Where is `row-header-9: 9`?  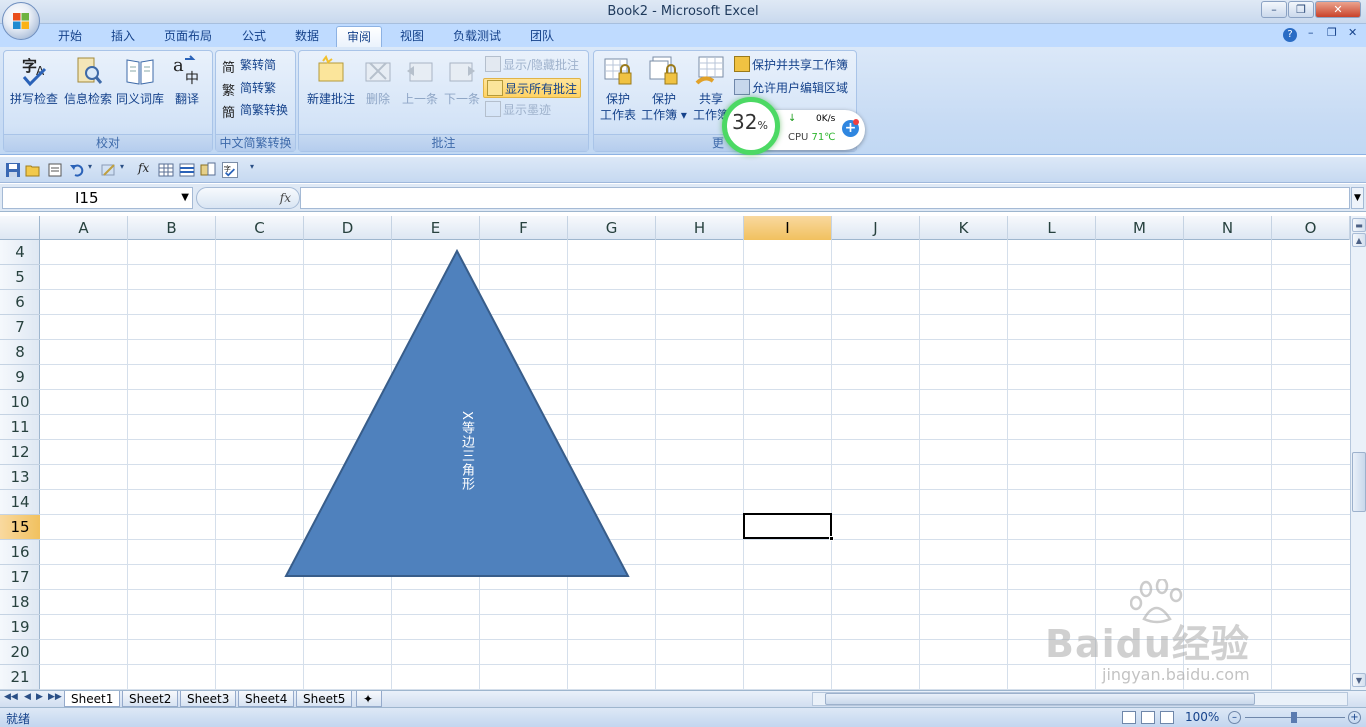
row-header-9: 9 is located at coordinates (20, 377).